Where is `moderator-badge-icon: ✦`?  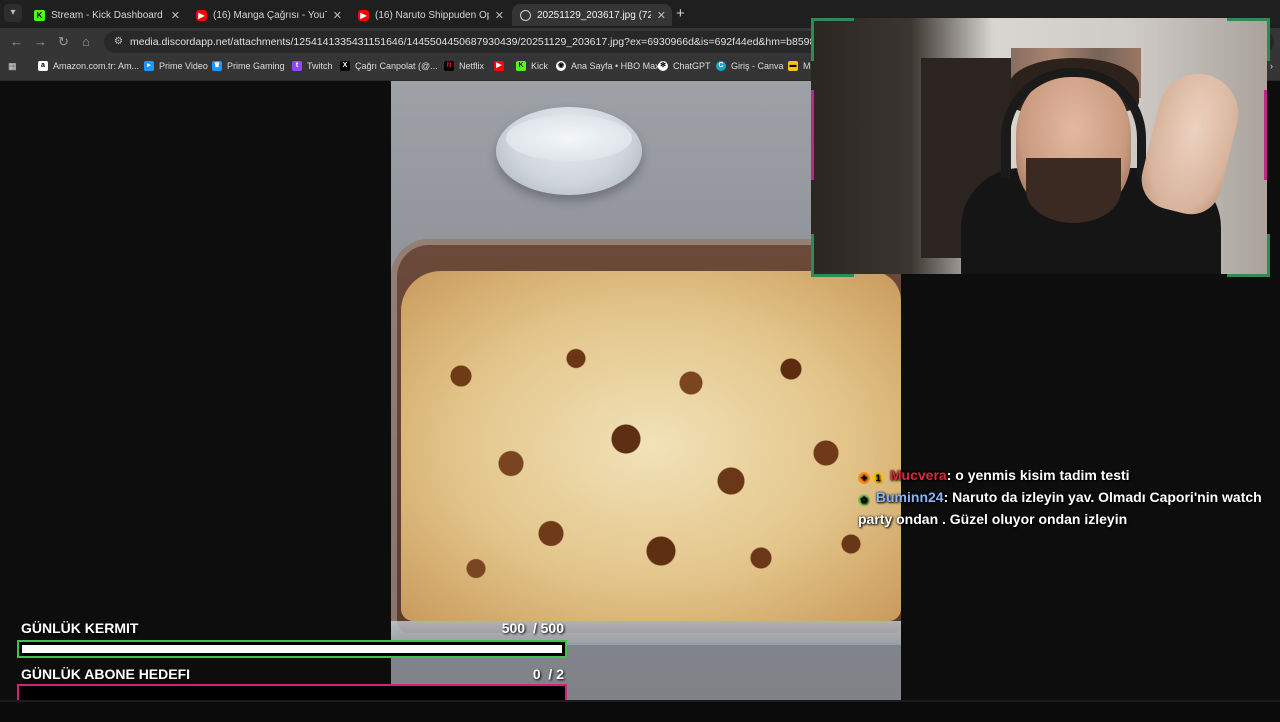
moderator-badge-icon: ✦ is located at coordinates (864, 478).